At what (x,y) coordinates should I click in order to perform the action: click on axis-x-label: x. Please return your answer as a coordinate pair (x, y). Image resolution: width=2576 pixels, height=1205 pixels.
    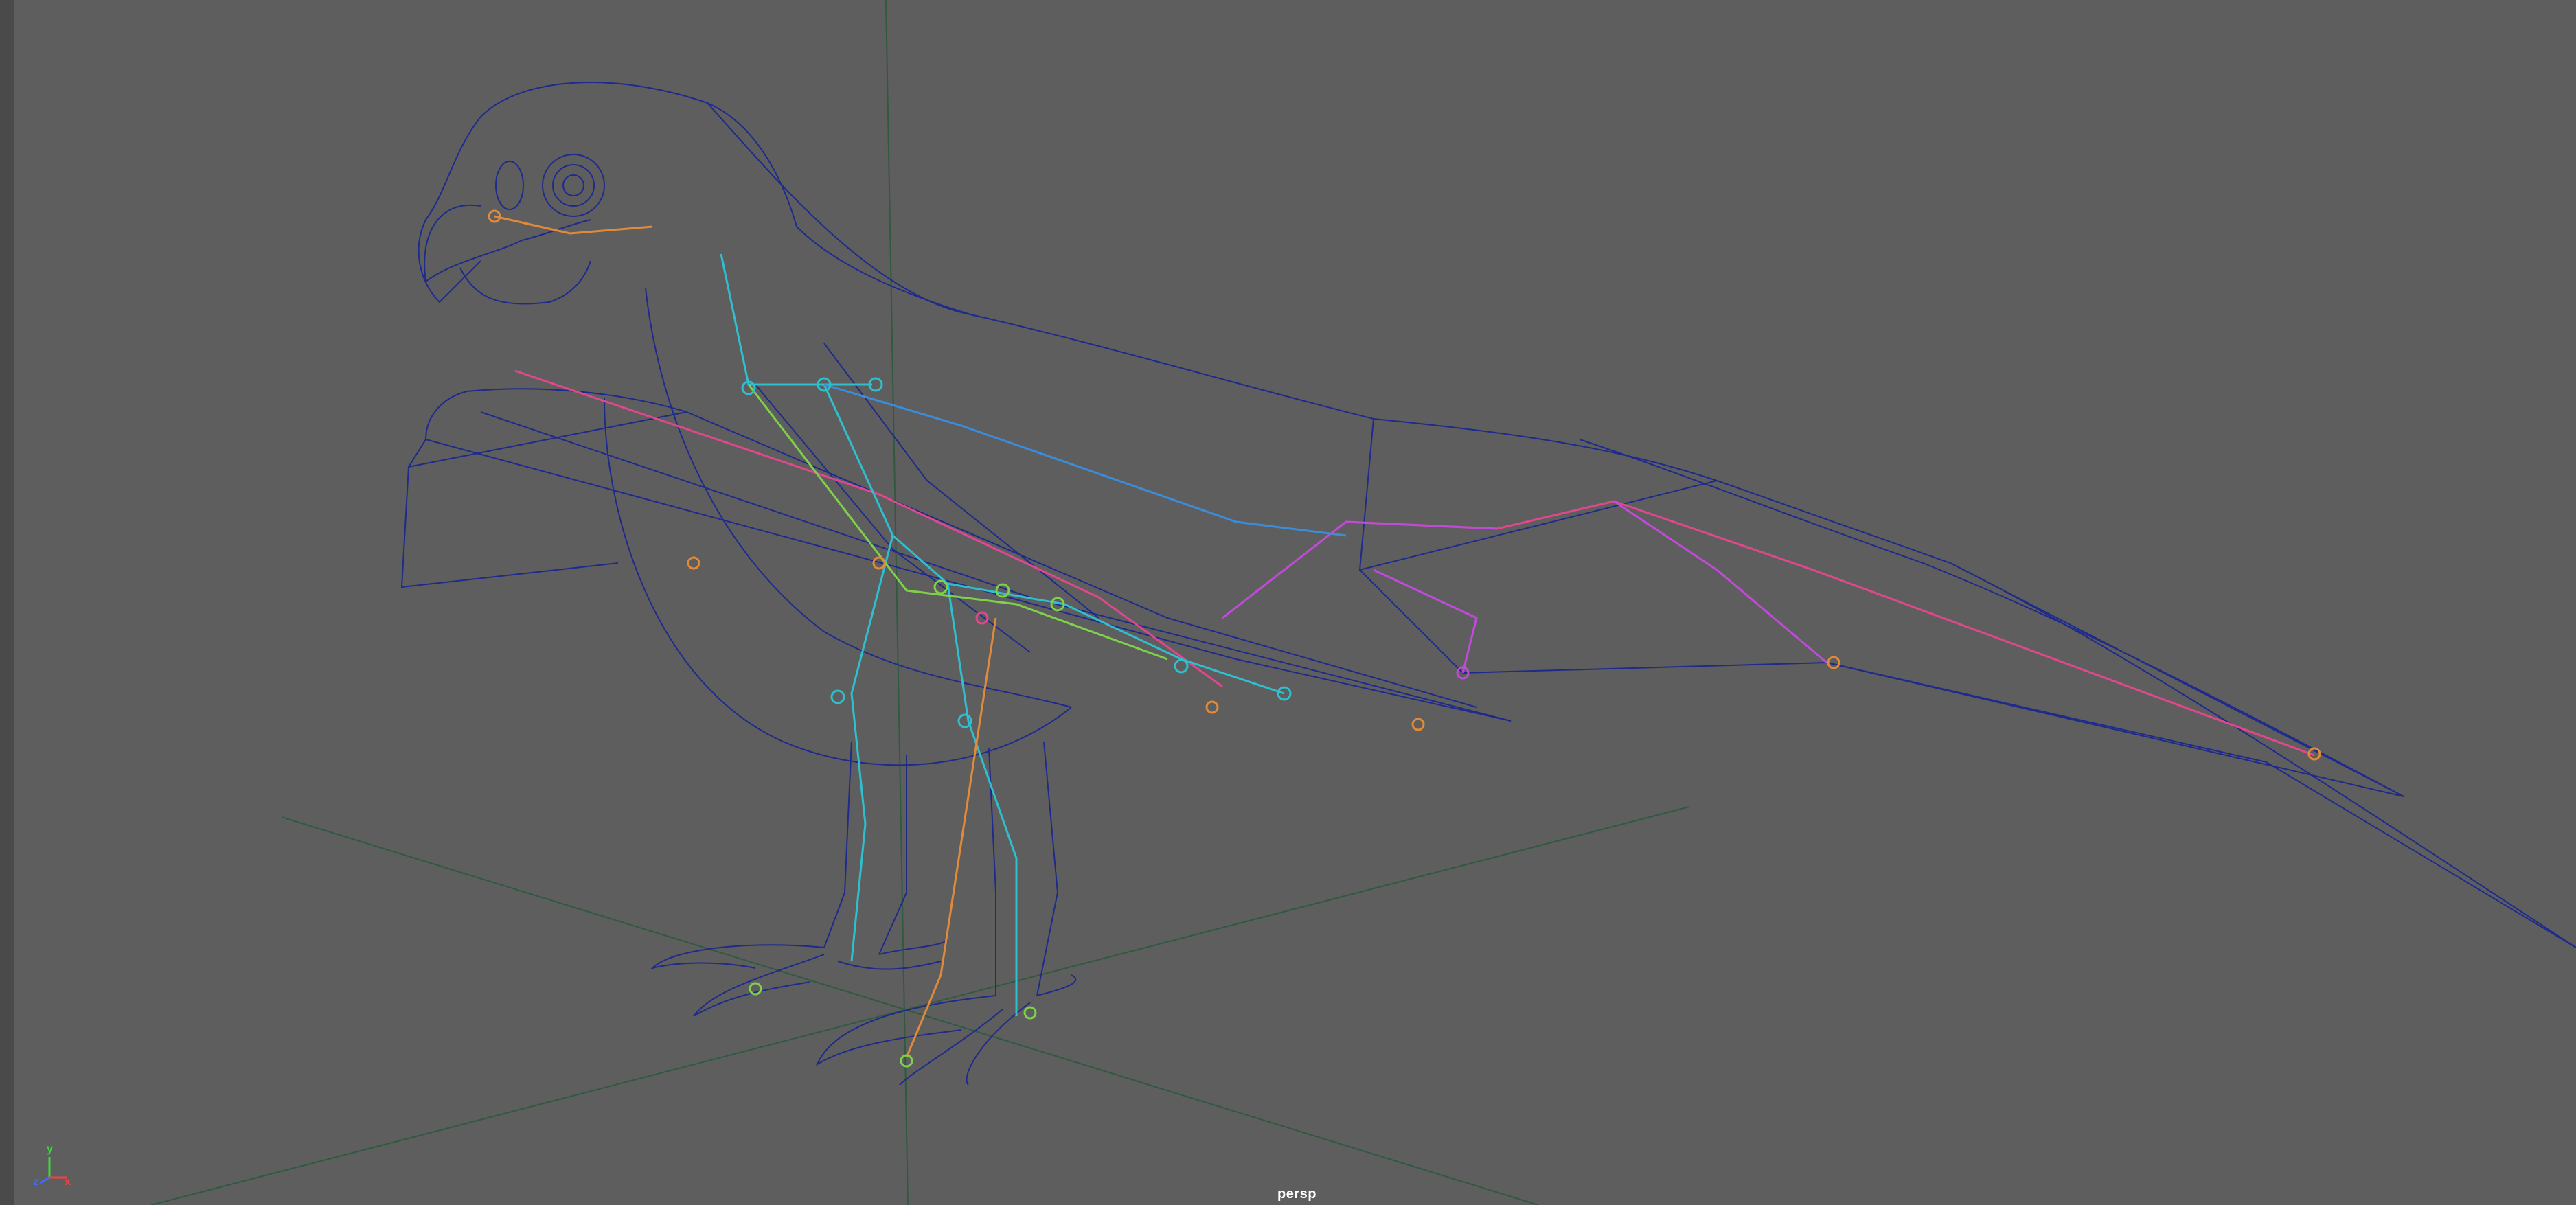
    Looking at the image, I should click on (68, 1182).